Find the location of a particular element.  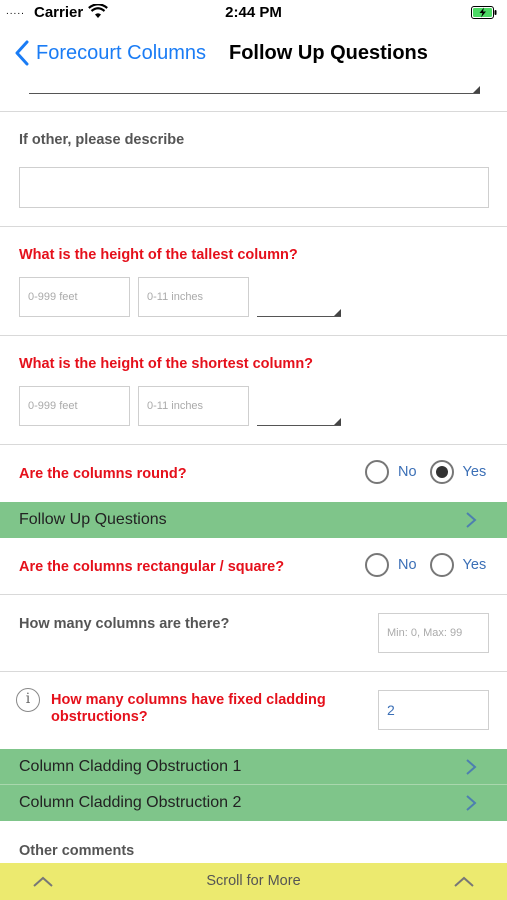

clock: 2:44 PM is located at coordinates (253, 12).